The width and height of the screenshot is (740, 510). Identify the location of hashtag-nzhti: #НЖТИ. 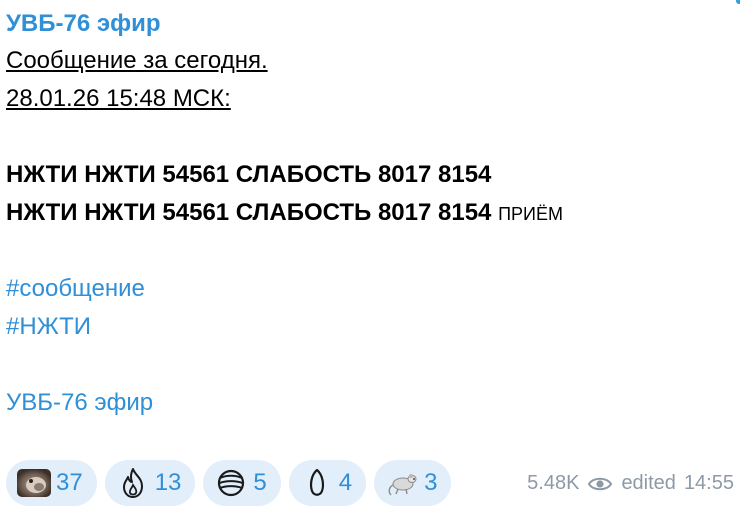
(48, 327).